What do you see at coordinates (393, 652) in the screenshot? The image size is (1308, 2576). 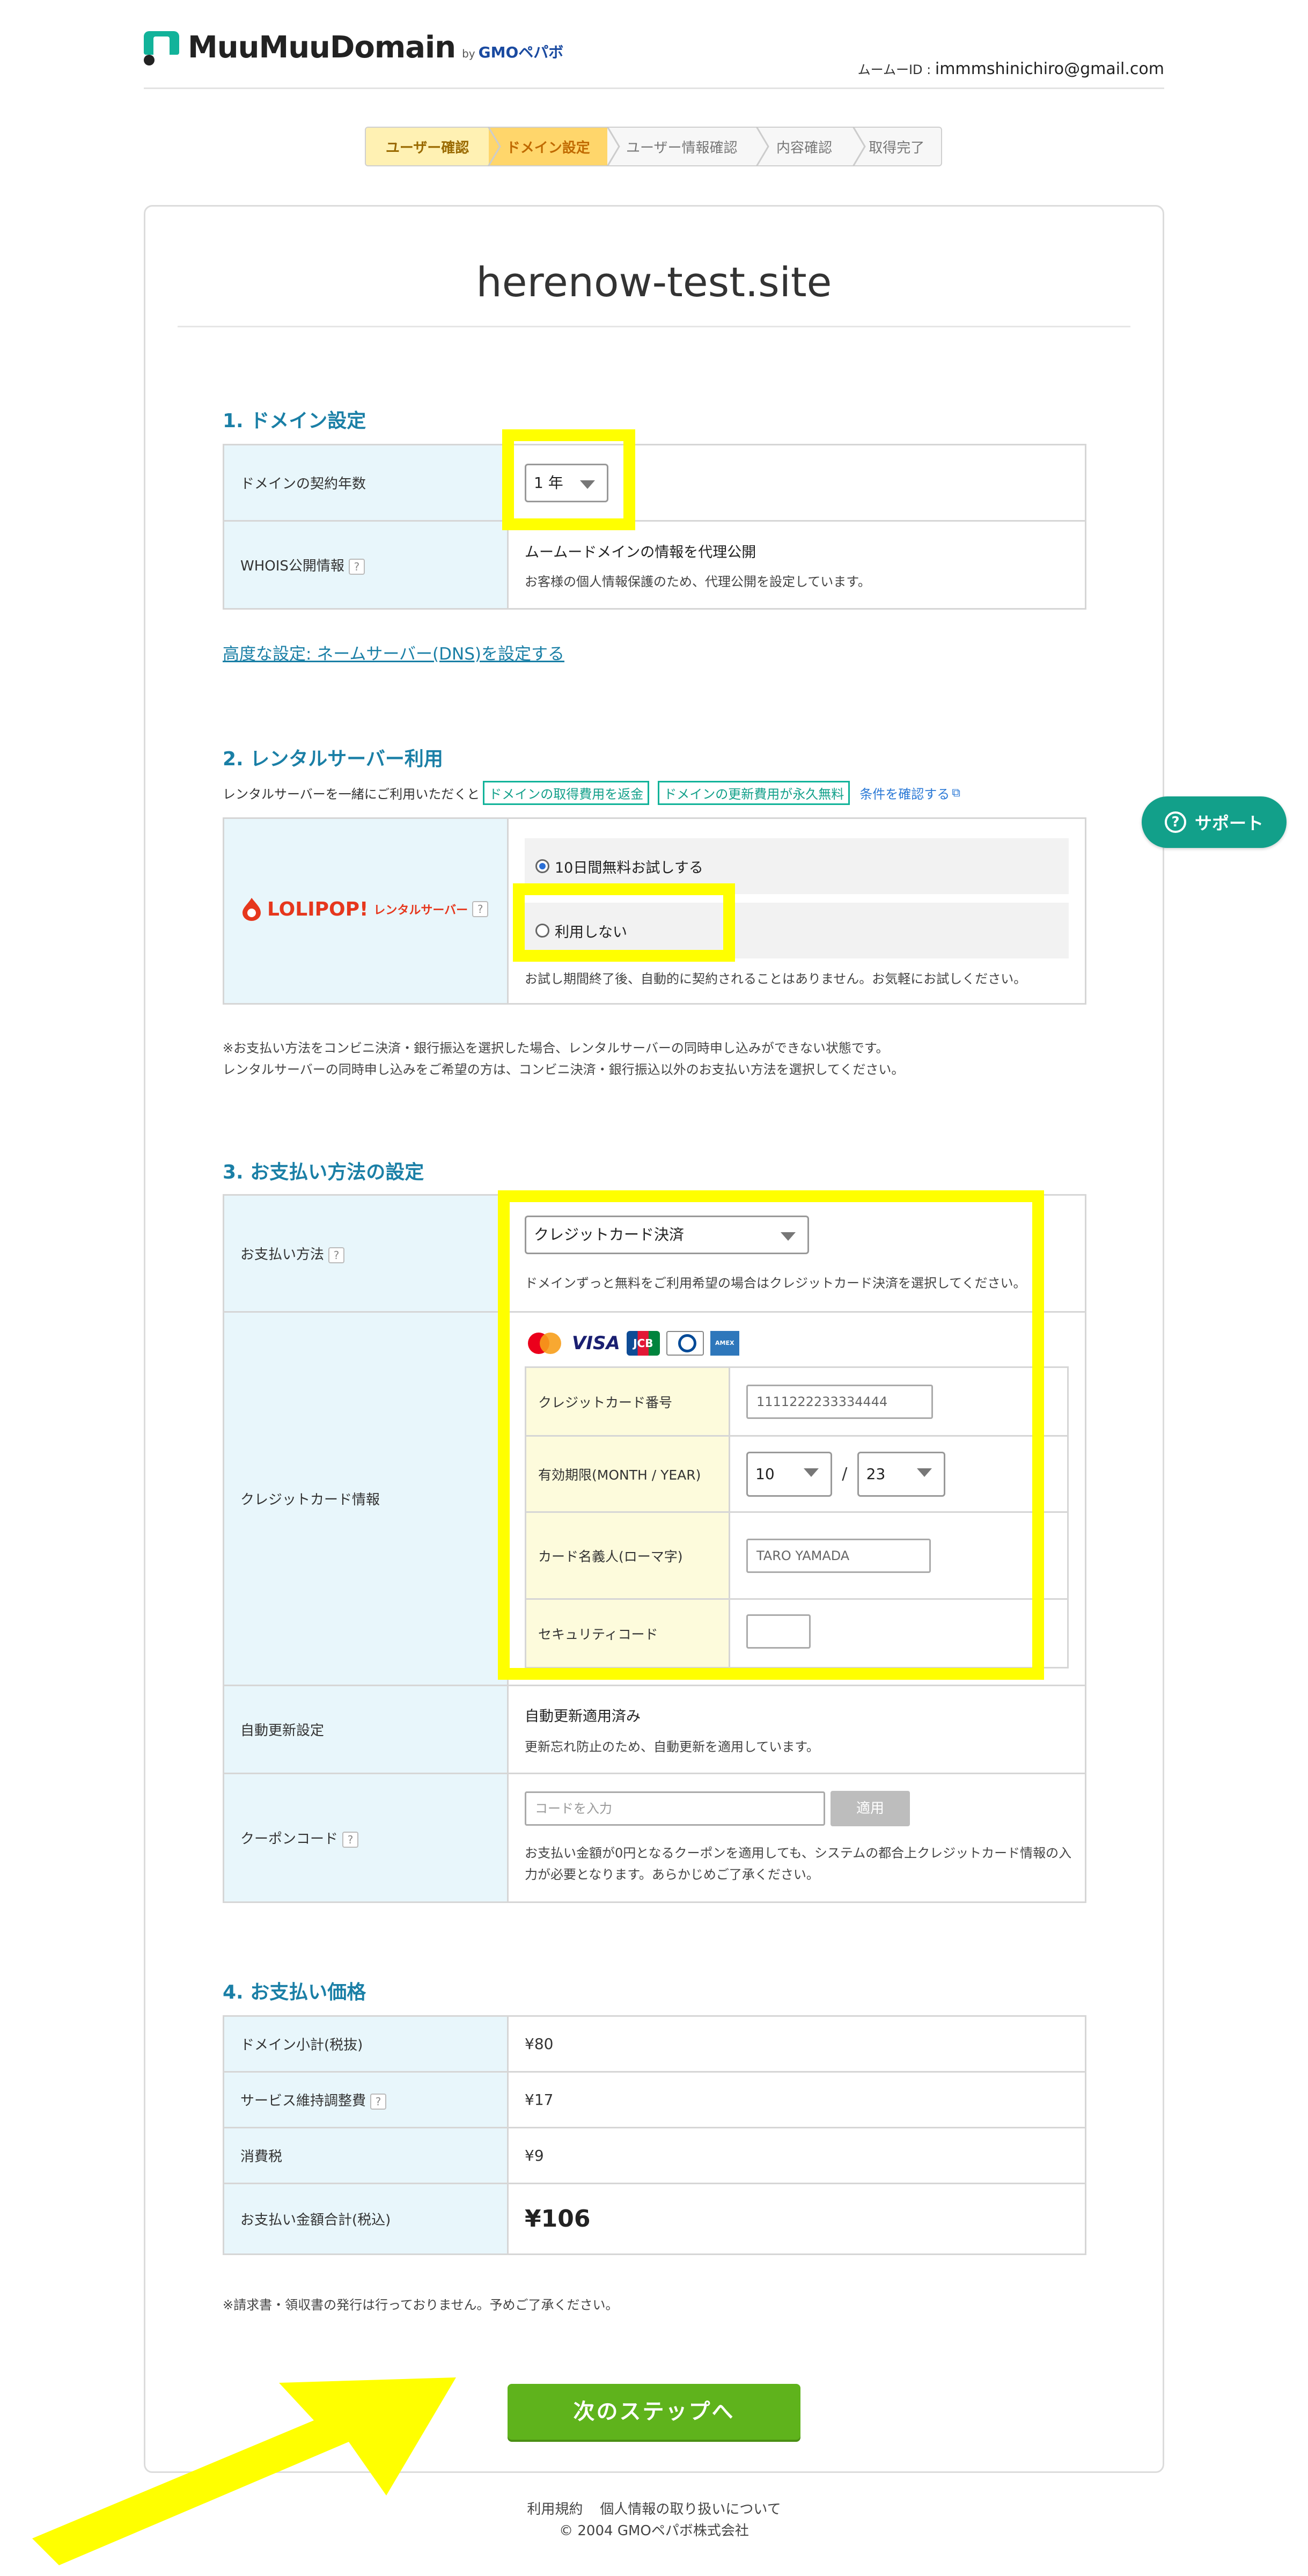 I see `dns-settings-link: 高度な設定: ネームサーバー(DNS)を設定する` at bounding box center [393, 652].